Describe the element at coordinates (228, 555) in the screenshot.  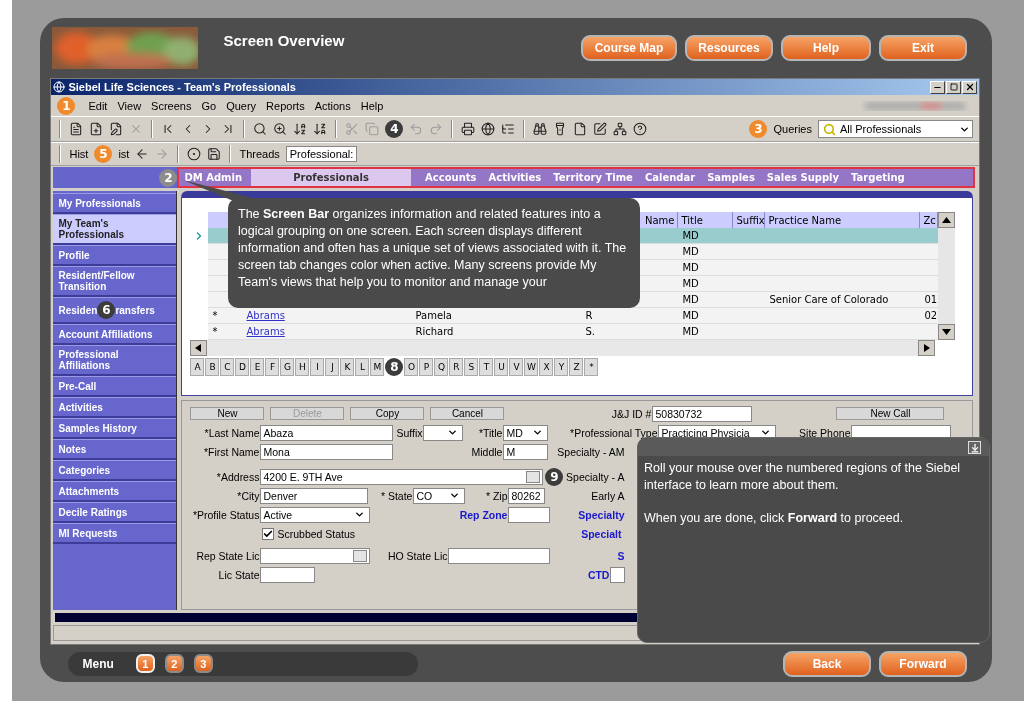
I see `field-label: Rep State Lic` at that location.